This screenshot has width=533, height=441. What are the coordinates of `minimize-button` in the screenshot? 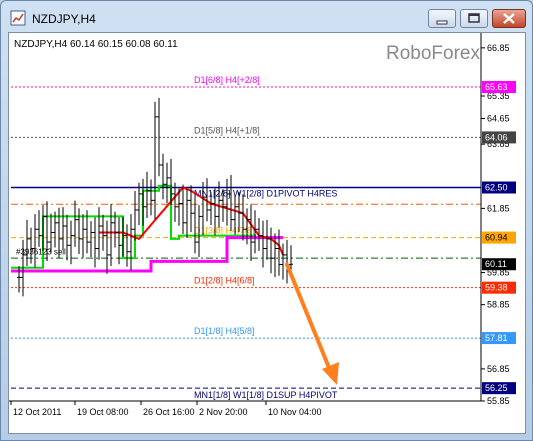 It's located at (442, 18).